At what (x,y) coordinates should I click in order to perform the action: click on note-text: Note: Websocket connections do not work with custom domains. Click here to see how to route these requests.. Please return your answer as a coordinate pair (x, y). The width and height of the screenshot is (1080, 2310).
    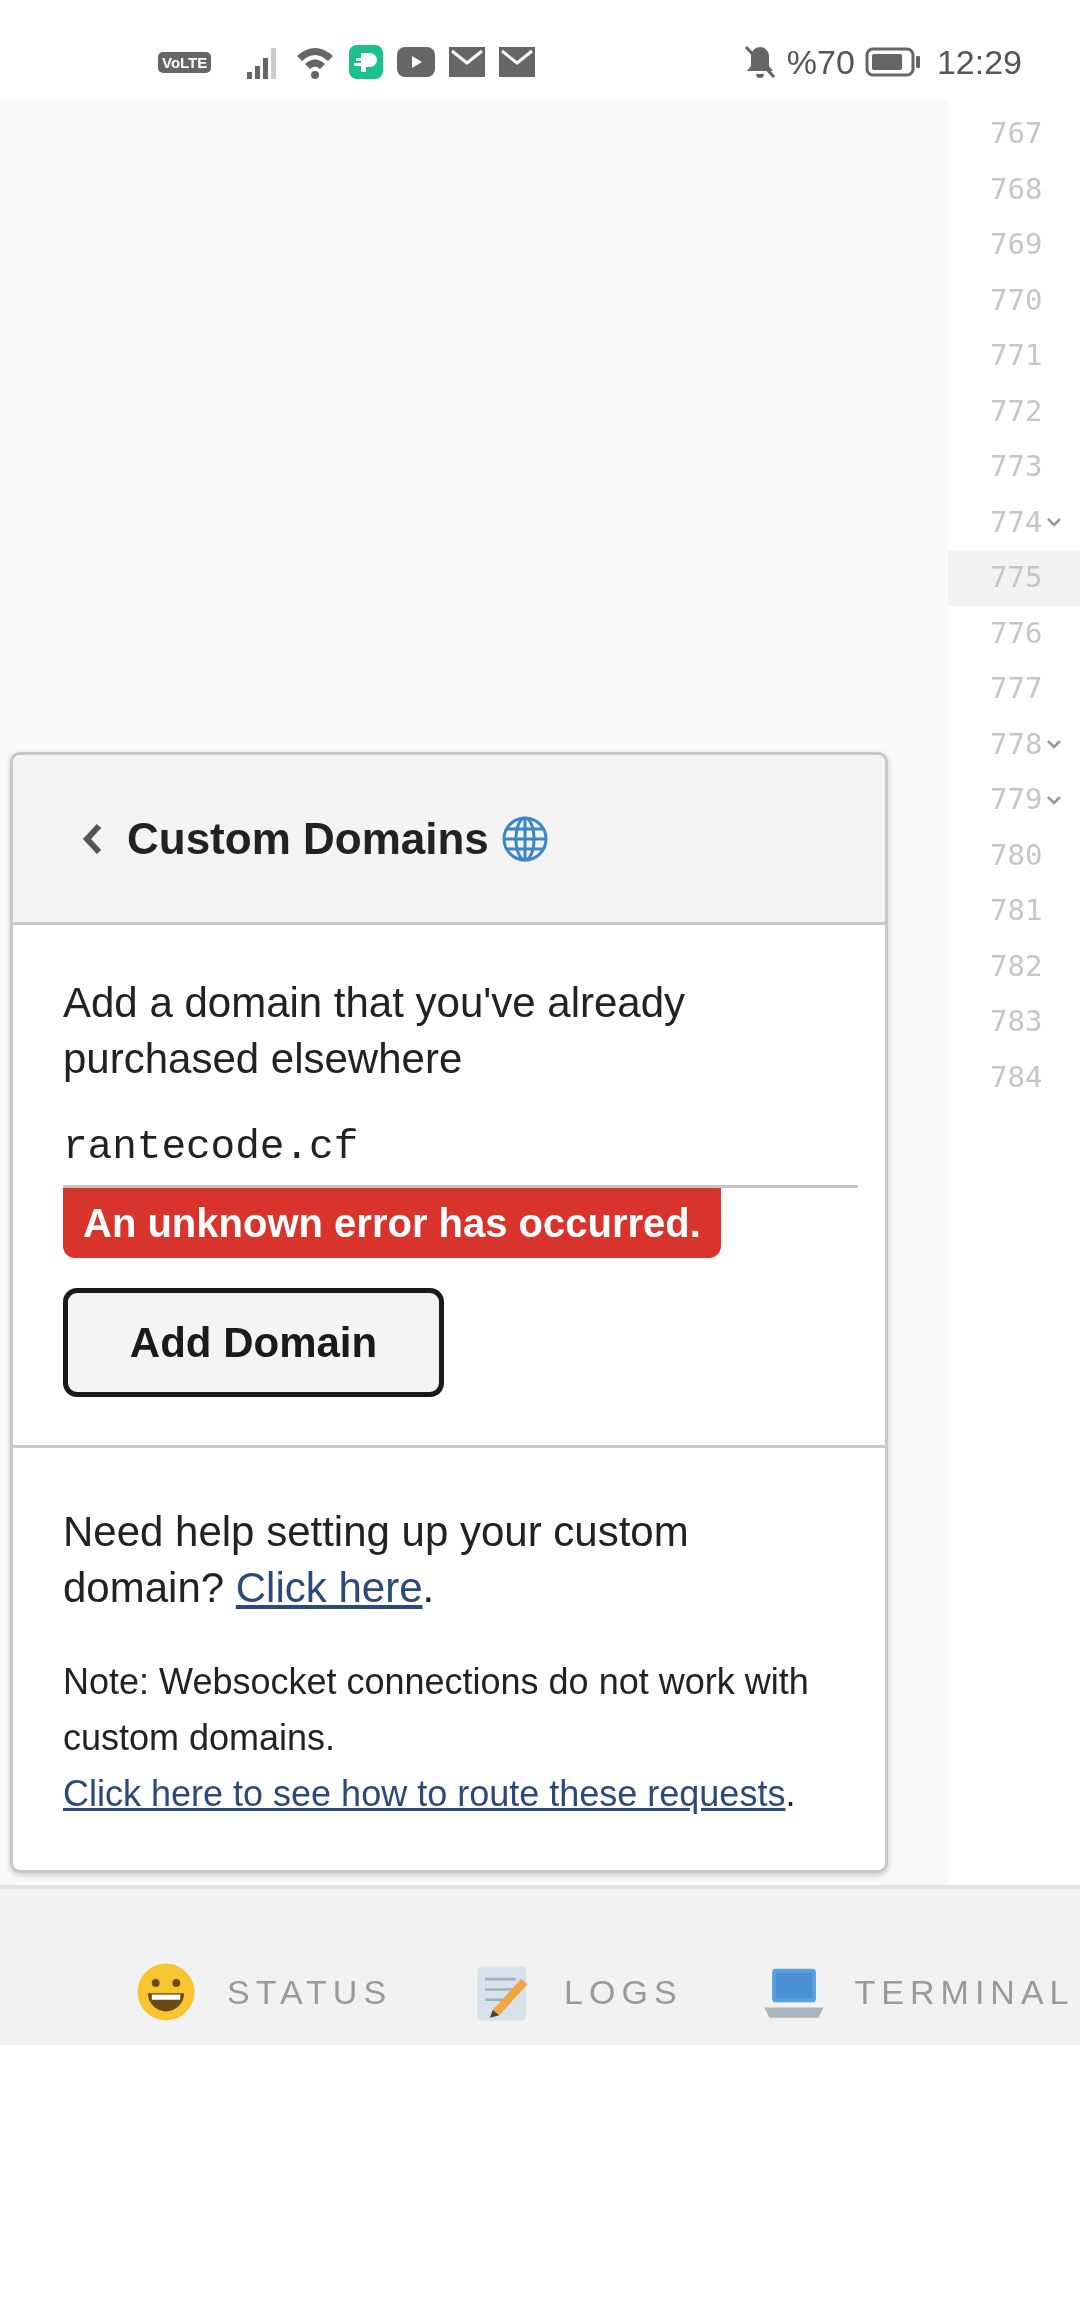
    Looking at the image, I should click on (436, 1737).